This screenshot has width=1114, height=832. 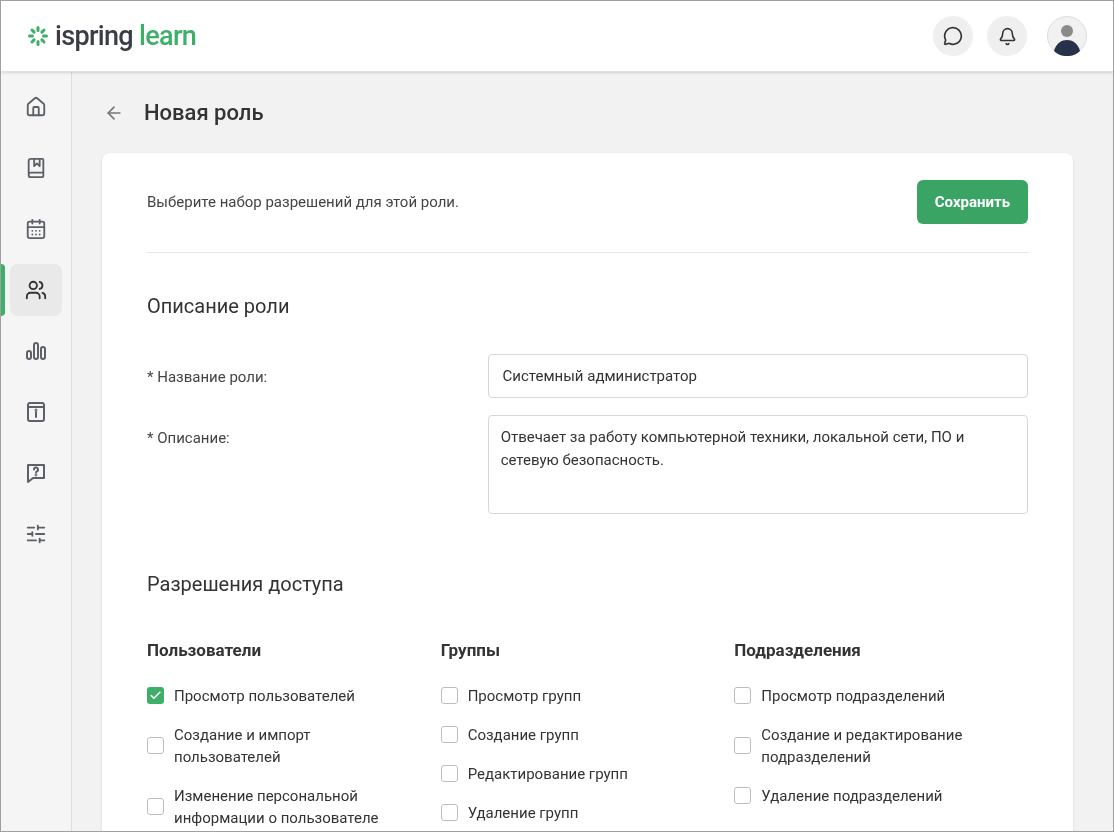 What do you see at coordinates (36, 351) in the screenshot?
I see `bar-chart-icon` at bounding box center [36, 351].